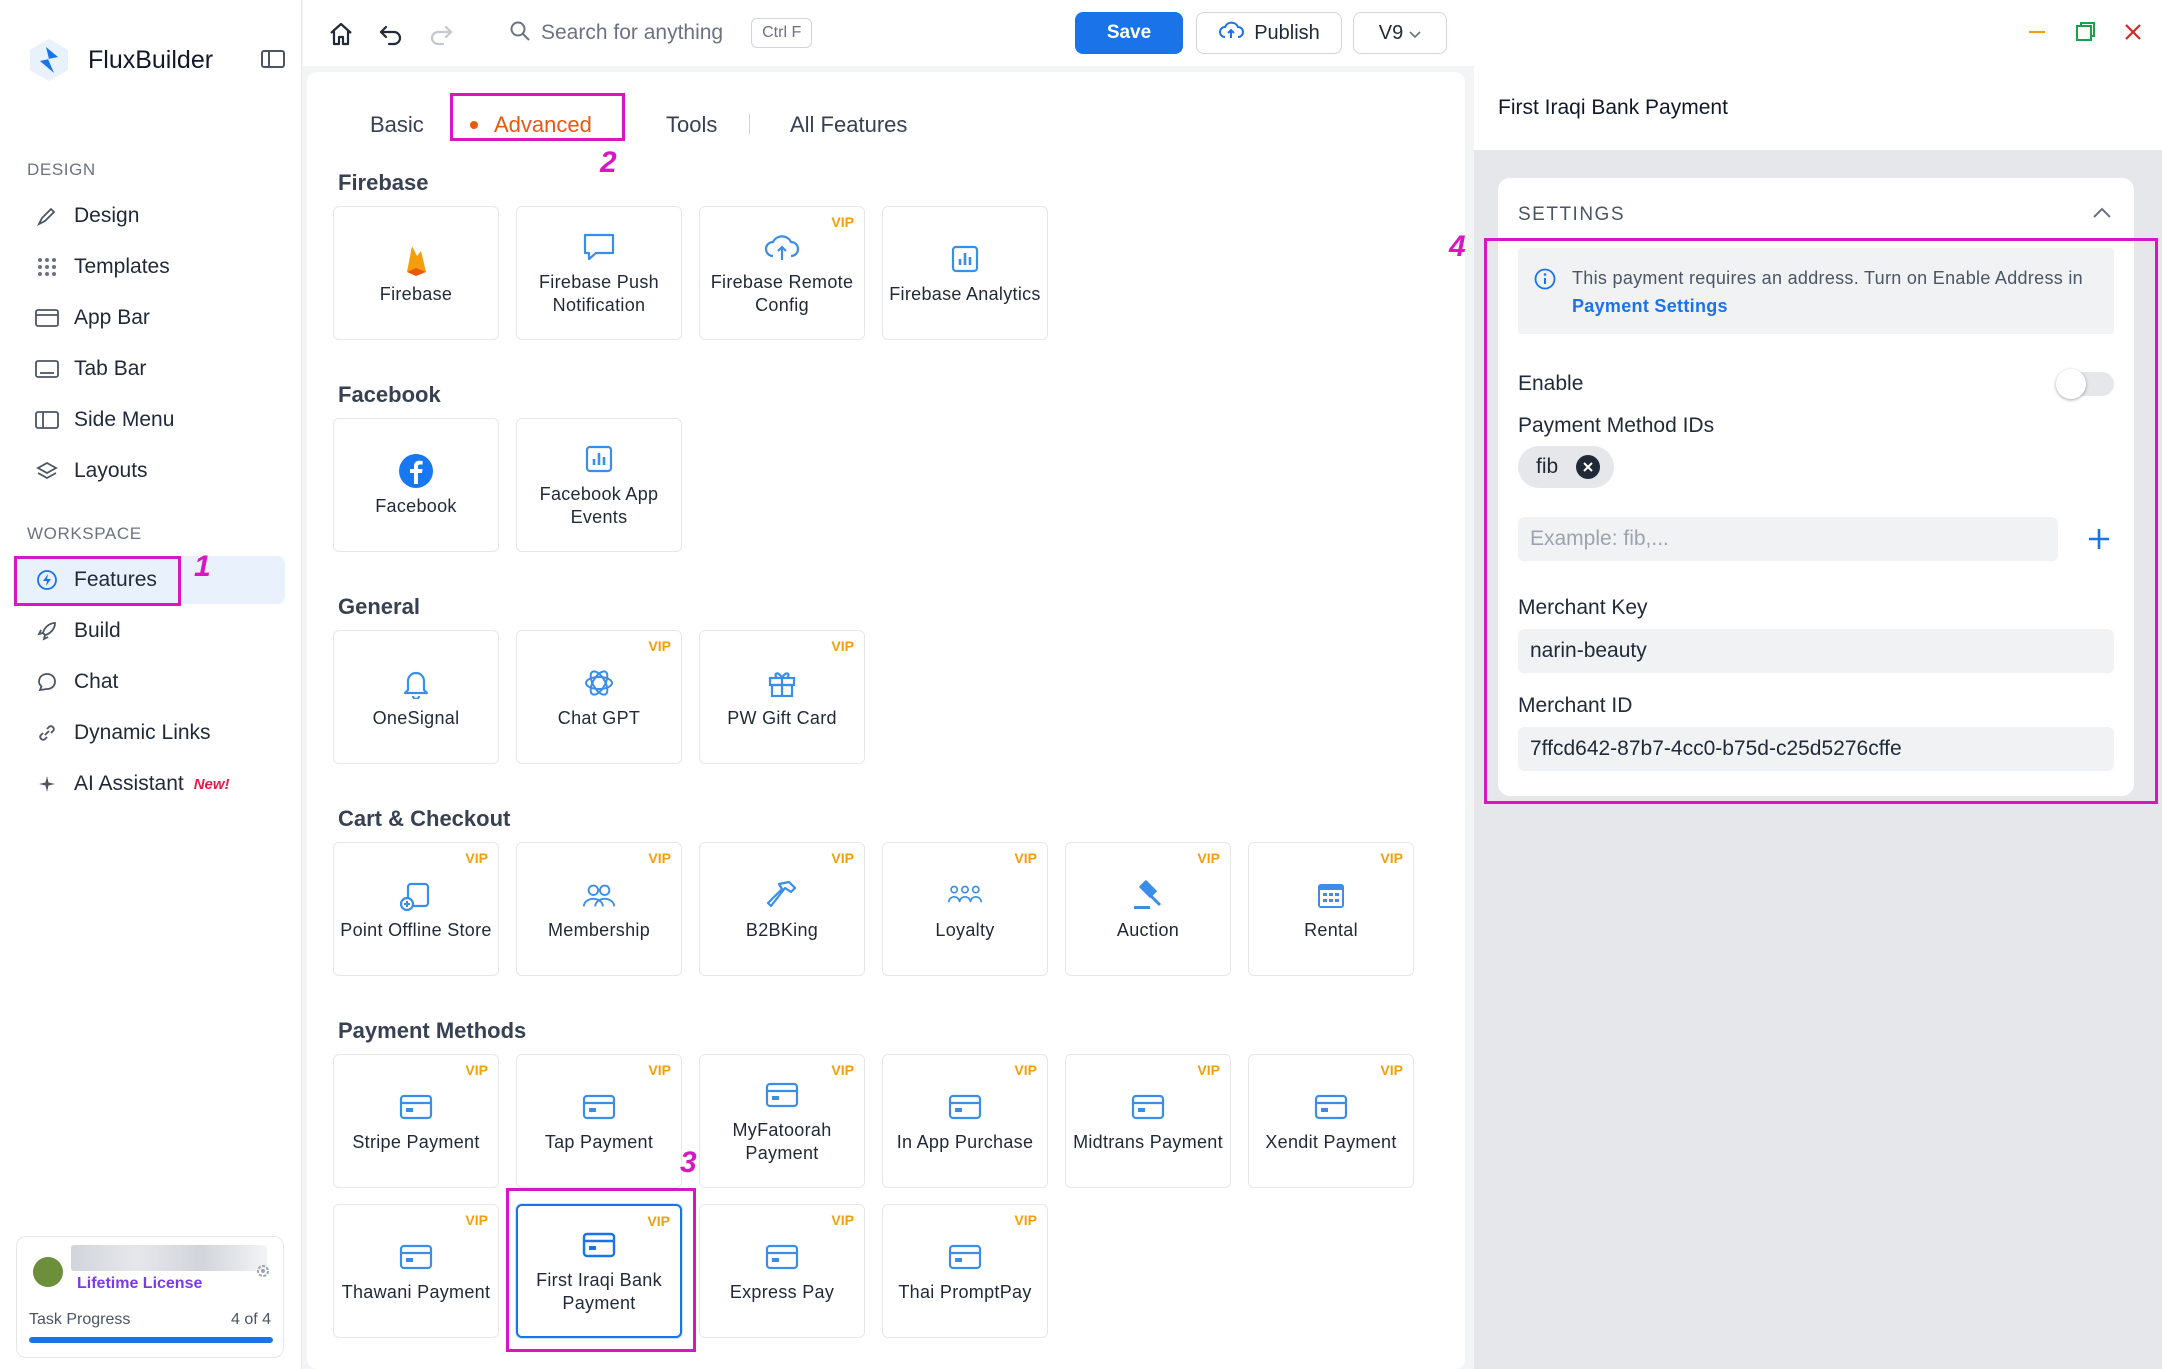  What do you see at coordinates (391, 34) in the screenshot?
I see `undo-icon` at bounding box center [391, 34].